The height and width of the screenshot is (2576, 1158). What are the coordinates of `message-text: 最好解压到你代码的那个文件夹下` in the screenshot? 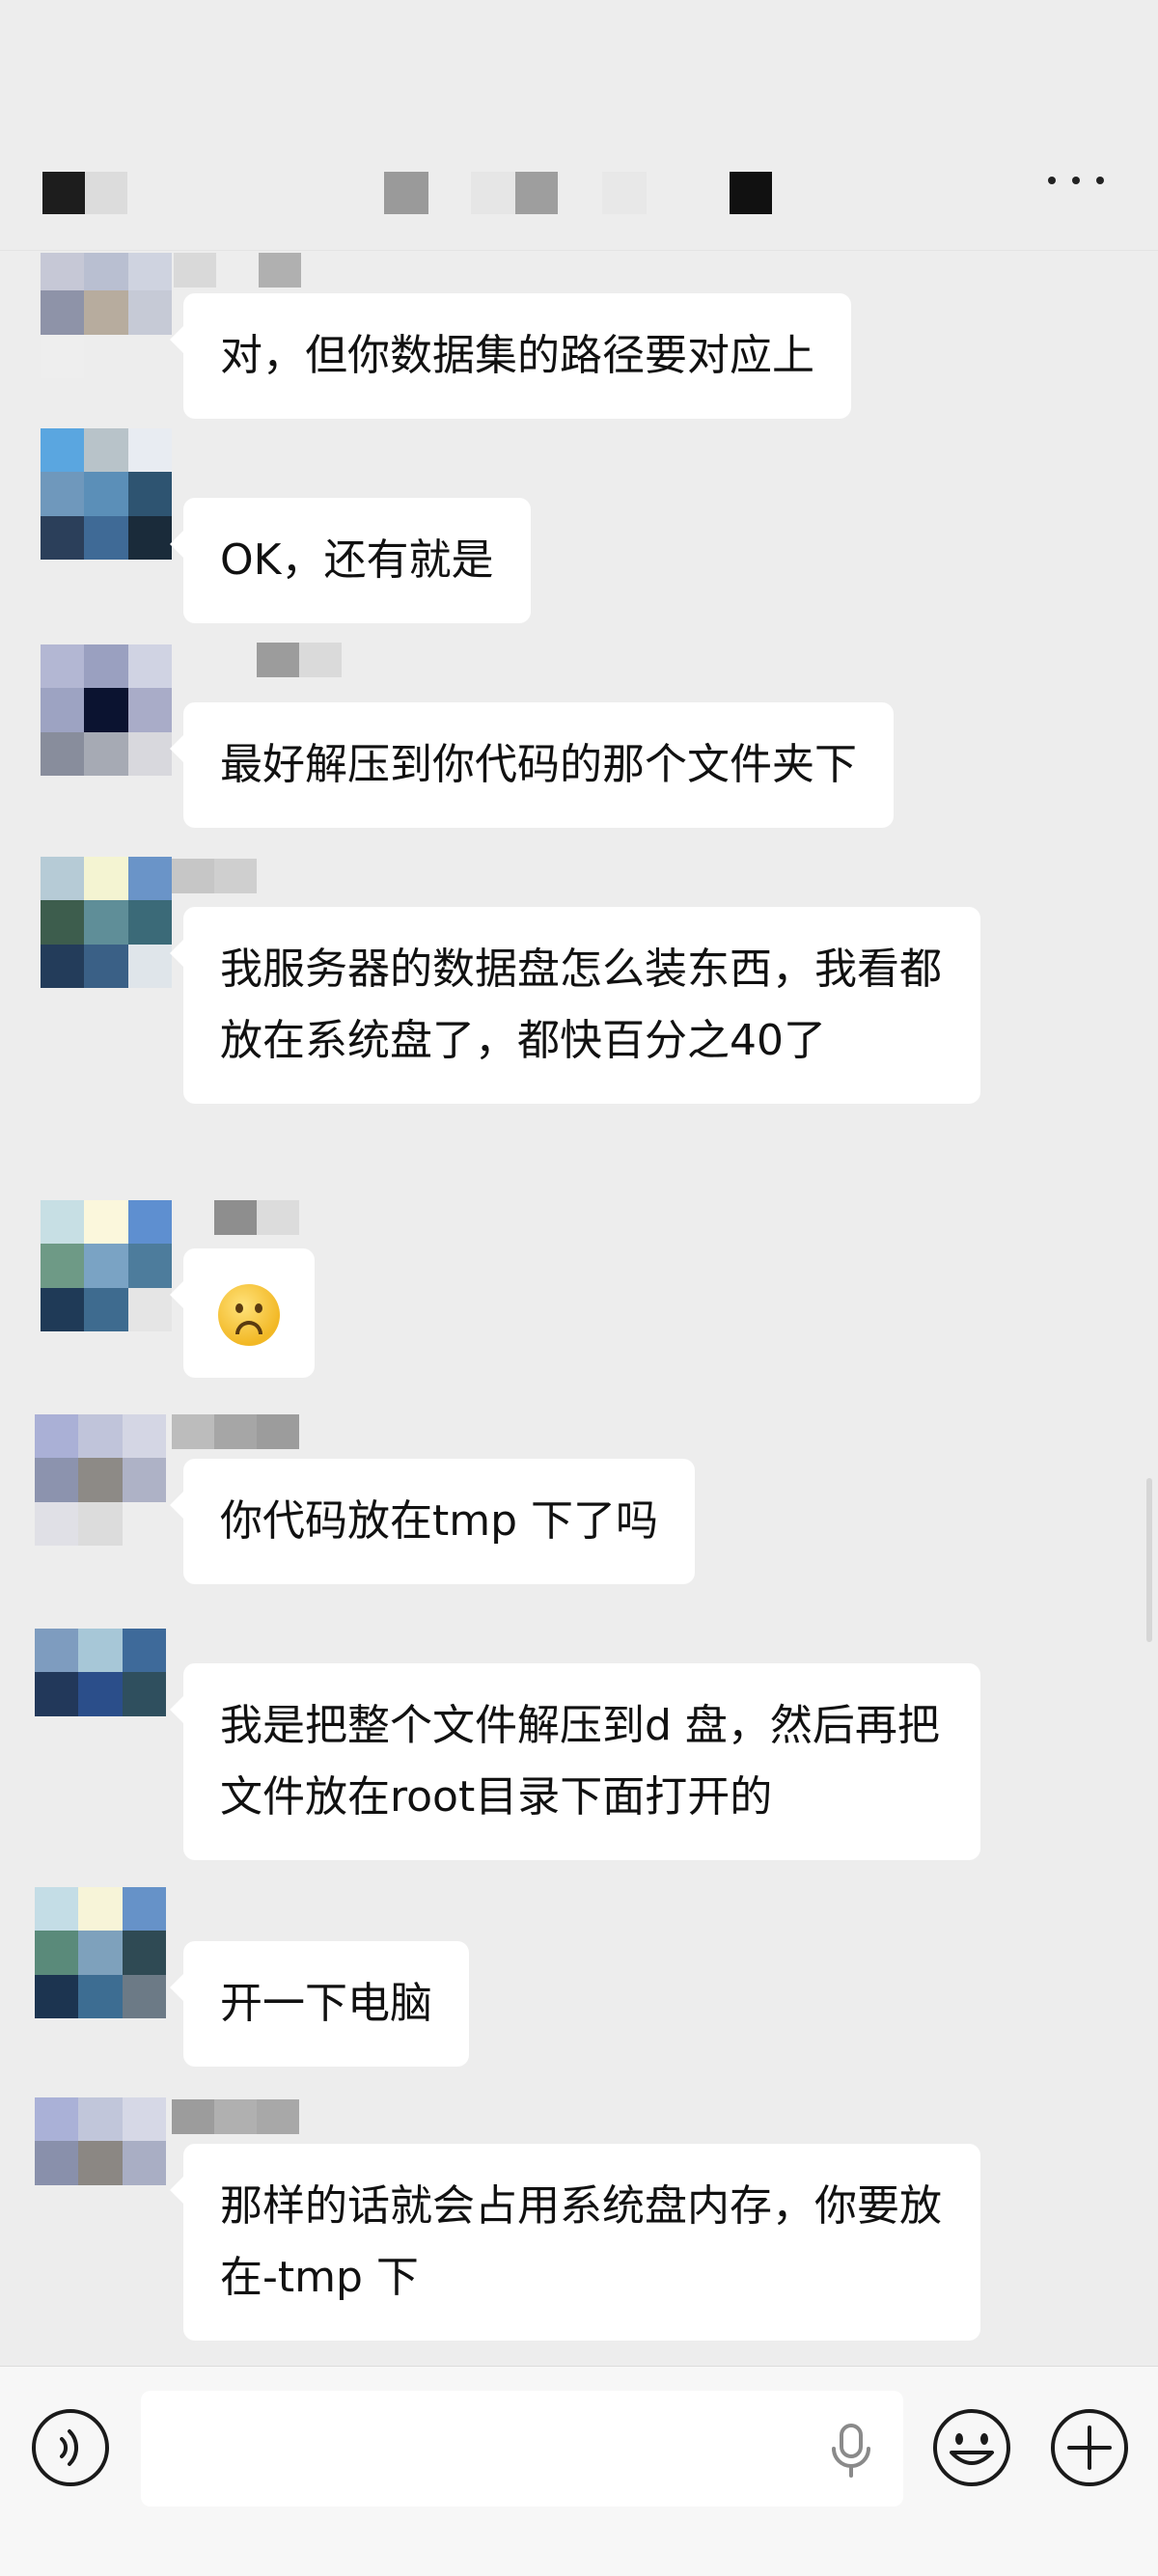 It's located at (538, 764).